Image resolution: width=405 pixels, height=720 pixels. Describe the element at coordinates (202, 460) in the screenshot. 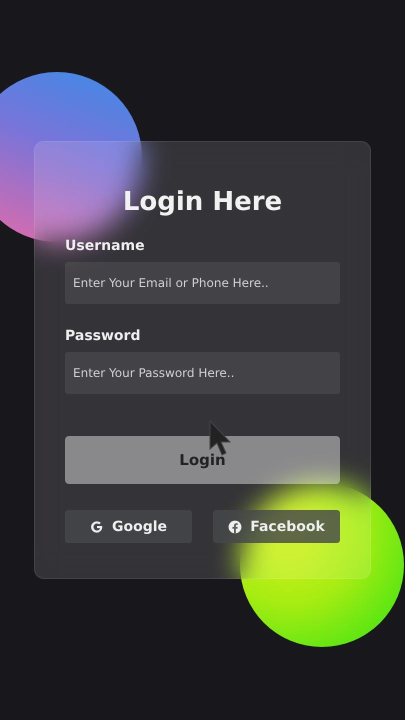

I see `login-button: Login` at that location.